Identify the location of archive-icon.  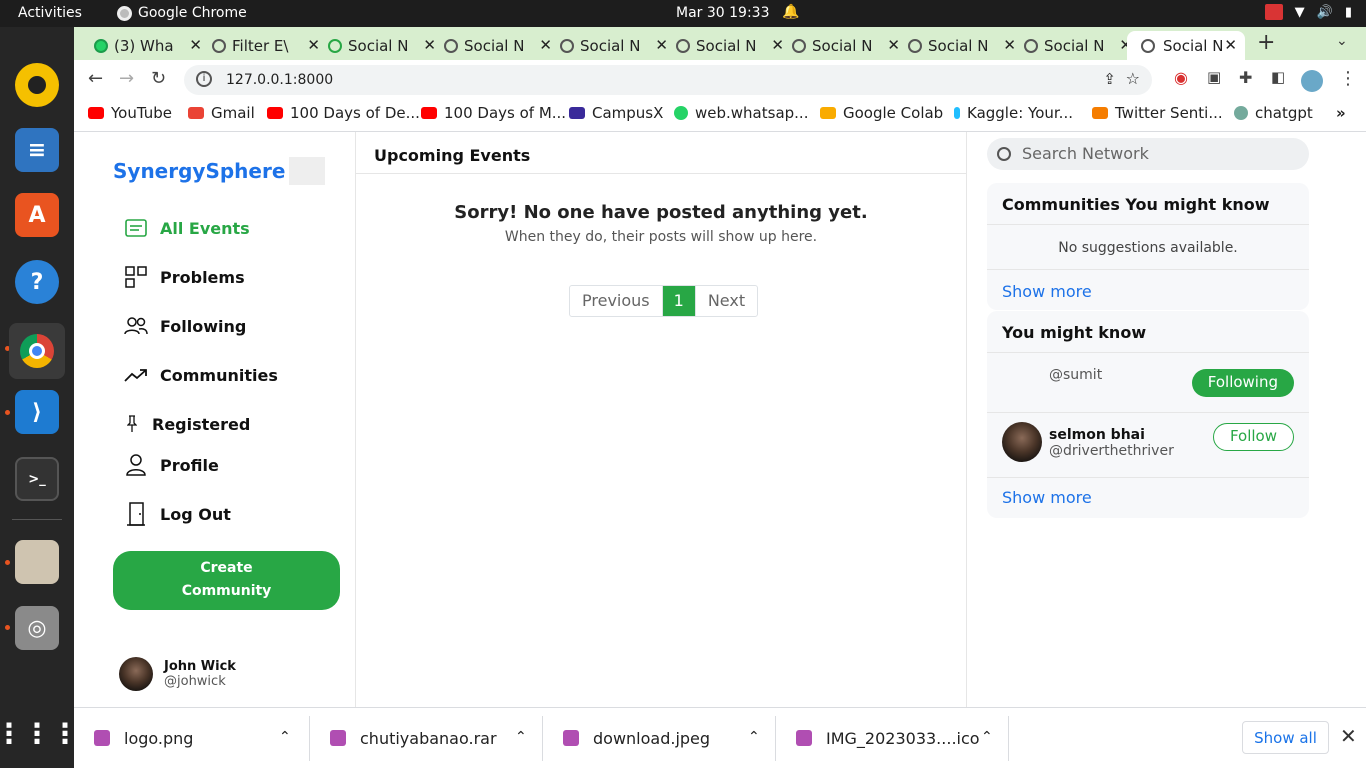
(37, 562).